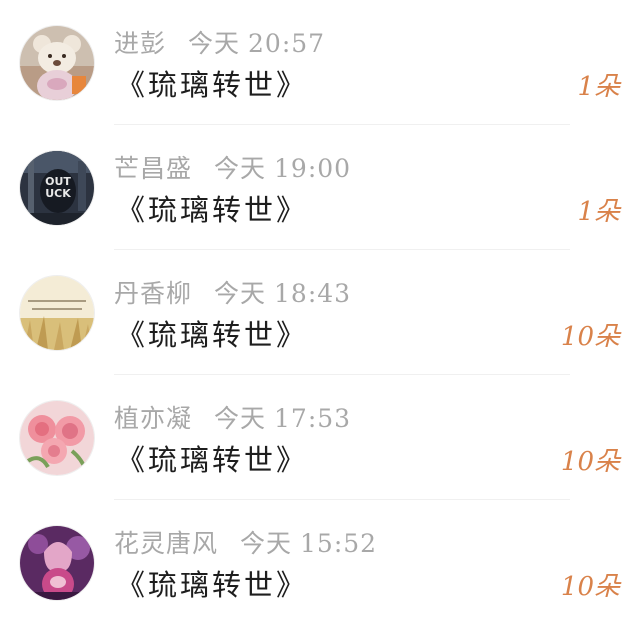  I want to click on svg-text: UCK, so click(58, 193).